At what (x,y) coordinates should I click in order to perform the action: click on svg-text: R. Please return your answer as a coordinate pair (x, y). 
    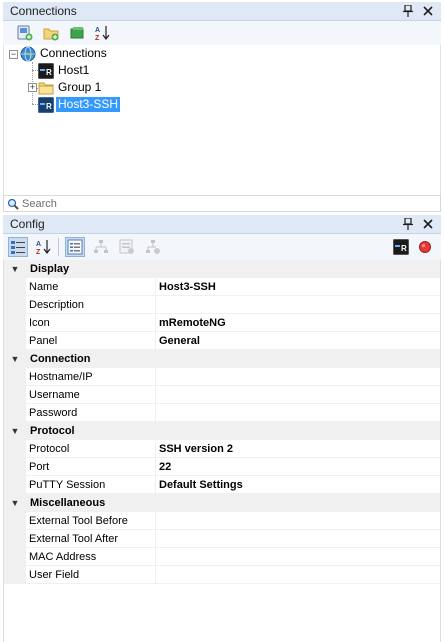
    Looking at the image, I should click on (49, 106).